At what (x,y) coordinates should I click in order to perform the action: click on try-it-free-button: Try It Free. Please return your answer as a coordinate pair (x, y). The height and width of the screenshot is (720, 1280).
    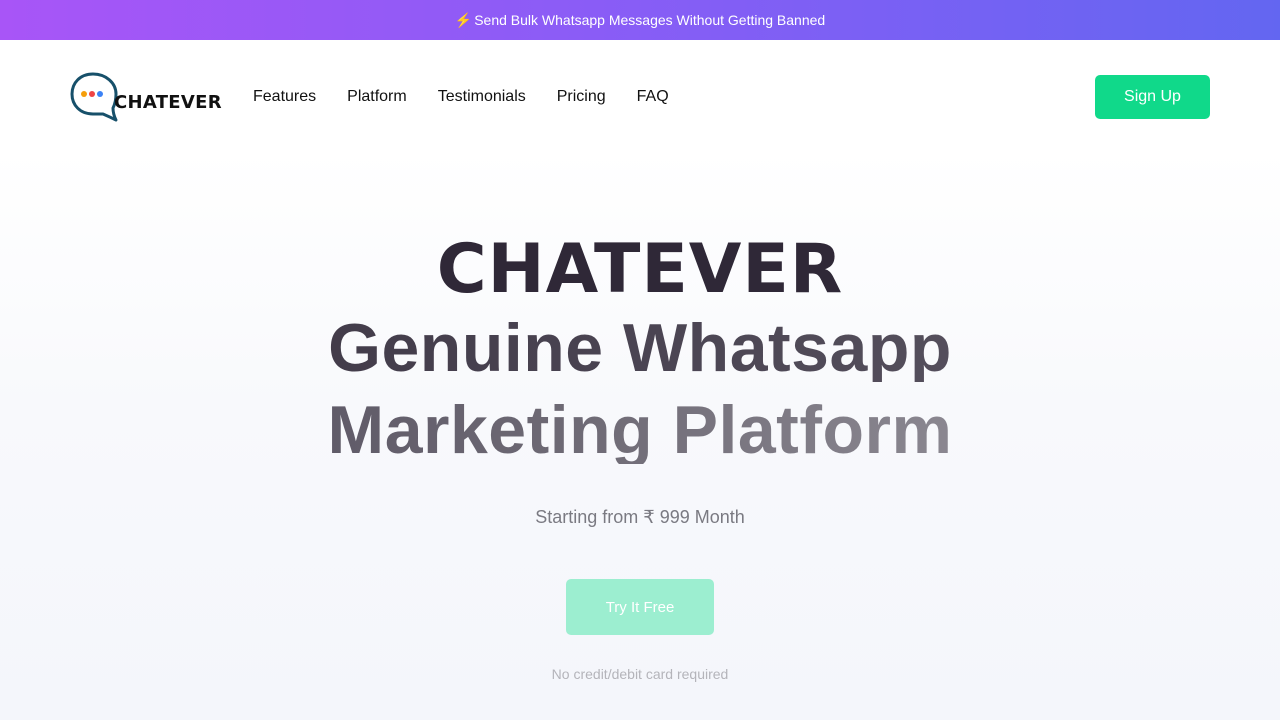
    Looking at the image, I should click on (640, 607).